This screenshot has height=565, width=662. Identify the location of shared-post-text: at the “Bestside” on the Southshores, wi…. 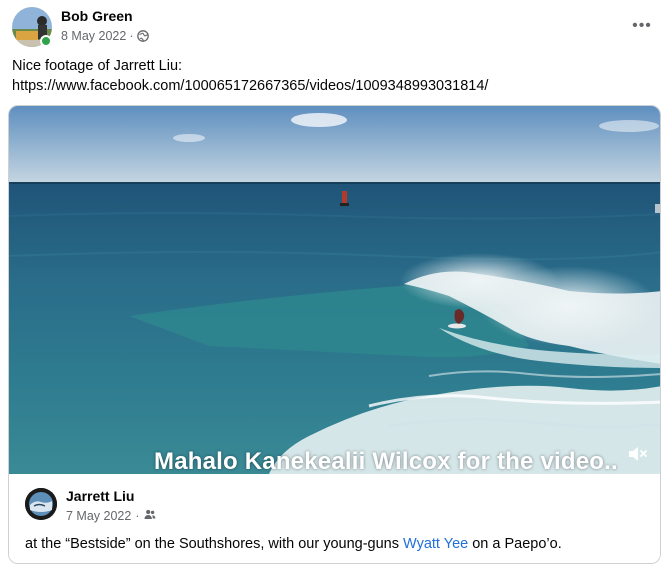
(293, 544).